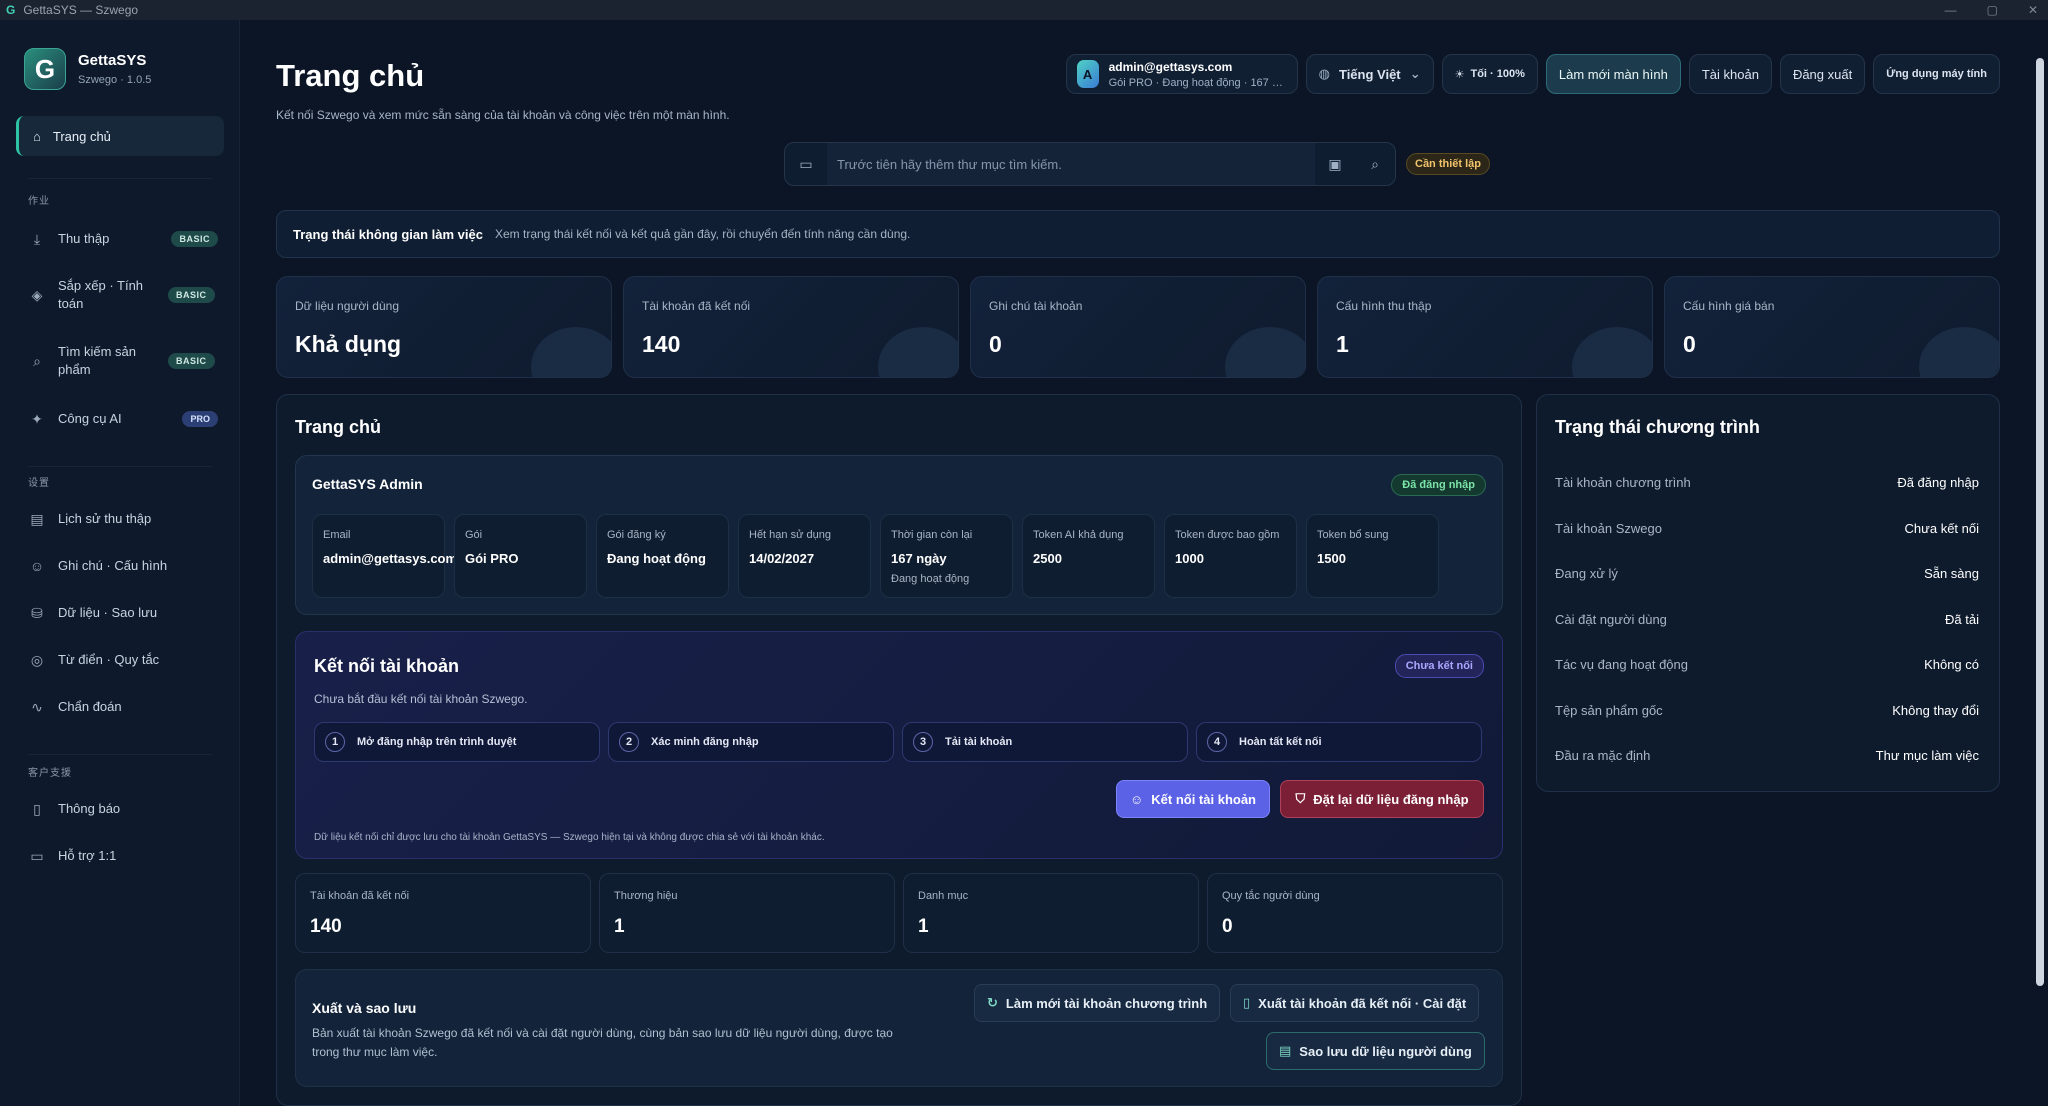 Image resolution: width=2048 pixels, height=1106 pixels. Describe the element at coordinates (1071, 164) in the screenshot. I see `search-input` at that location.